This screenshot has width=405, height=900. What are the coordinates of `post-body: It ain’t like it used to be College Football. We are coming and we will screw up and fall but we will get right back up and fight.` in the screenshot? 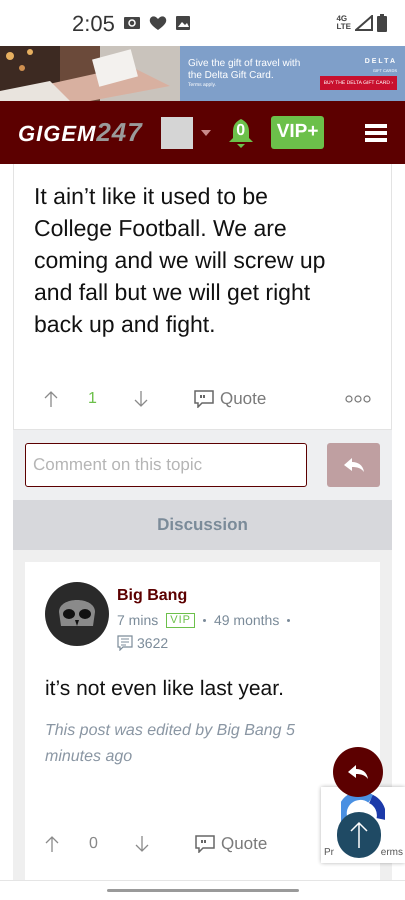 It's located at (180, 260).